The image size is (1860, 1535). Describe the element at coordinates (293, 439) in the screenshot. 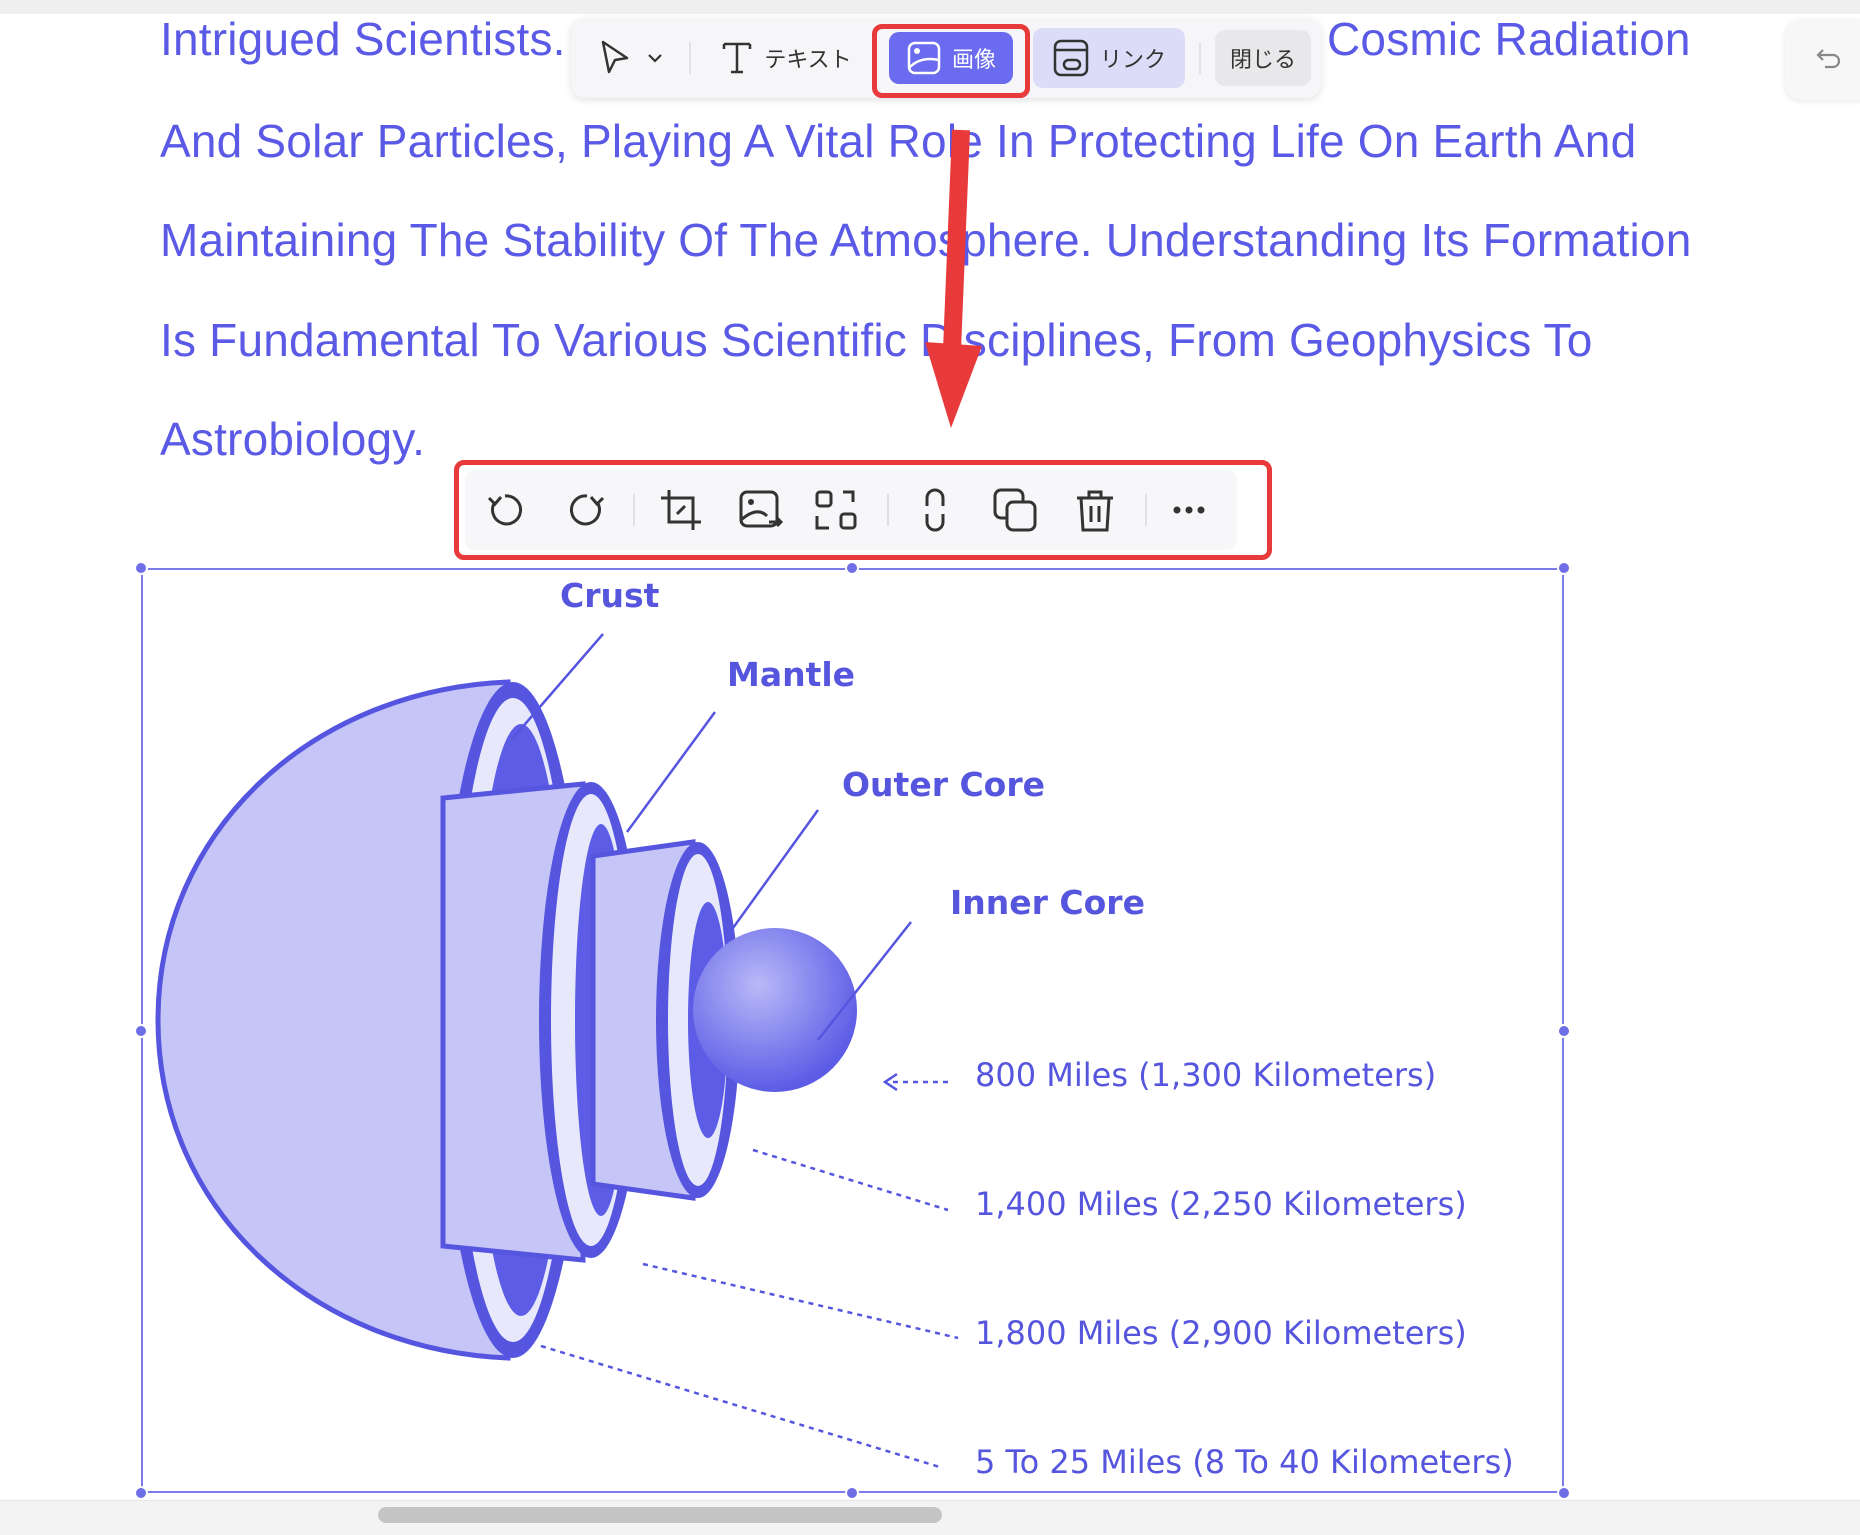

I see `doc-line-5: Astrobiology.` at that location.